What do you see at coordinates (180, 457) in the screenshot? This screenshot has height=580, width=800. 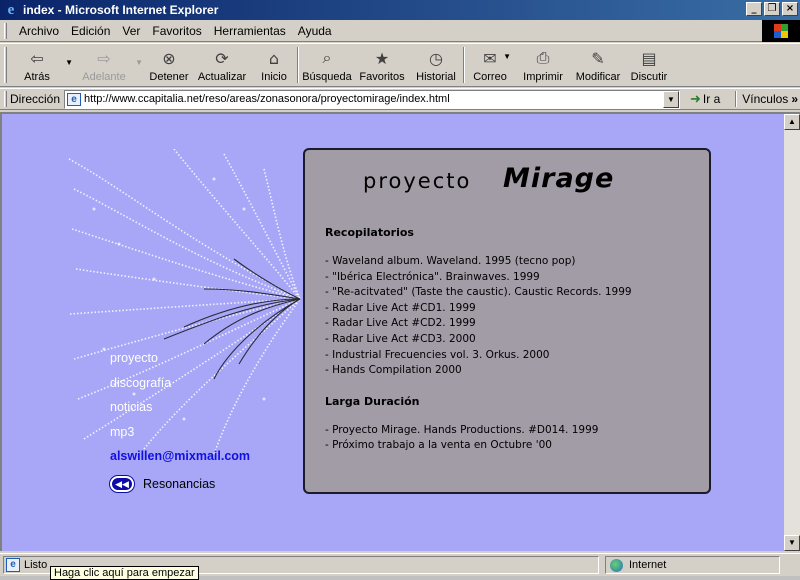 I see `email-link: alswillen@mixmail.com` at bounding box center [180, 457].